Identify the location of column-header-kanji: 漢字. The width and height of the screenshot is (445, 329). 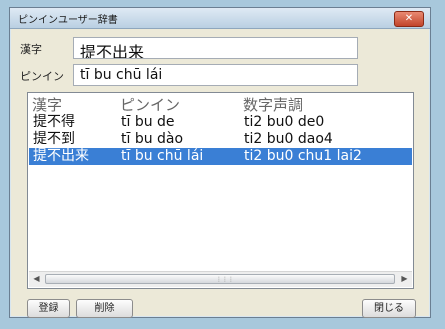
(47, 104).